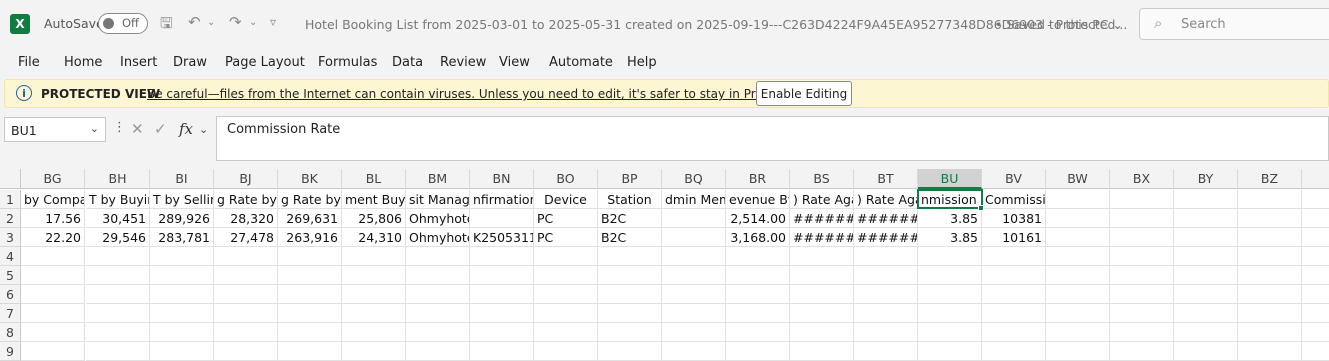 This screenshot has height=361, width=1329. Describe the element at coordinates (566, 237) in the screenshot. I see `cell-bo3: PC` at that location.